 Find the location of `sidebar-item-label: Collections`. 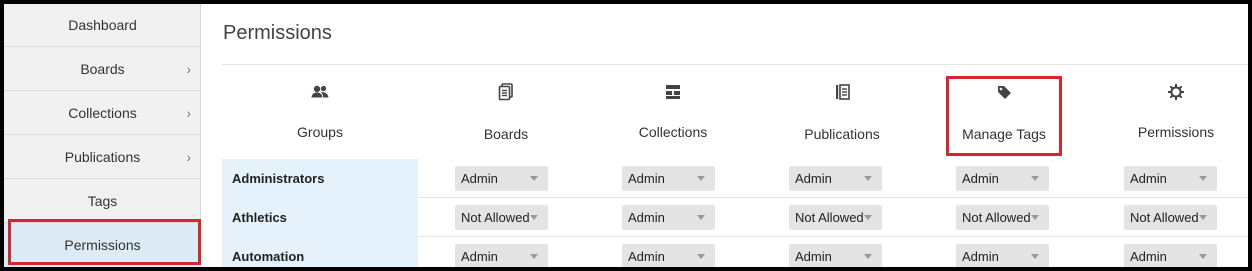

sidebar-item-label: Collections is located at coordinates (102, 112).